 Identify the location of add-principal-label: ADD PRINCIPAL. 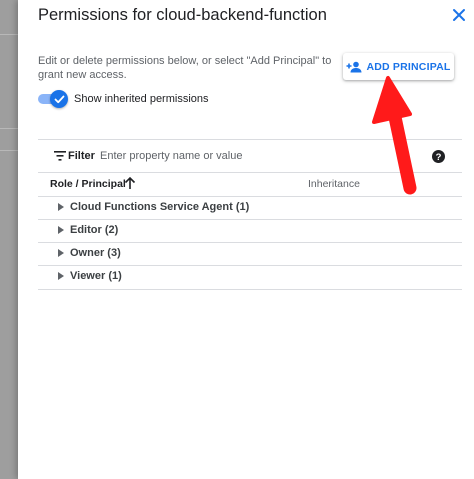
(408, 66).